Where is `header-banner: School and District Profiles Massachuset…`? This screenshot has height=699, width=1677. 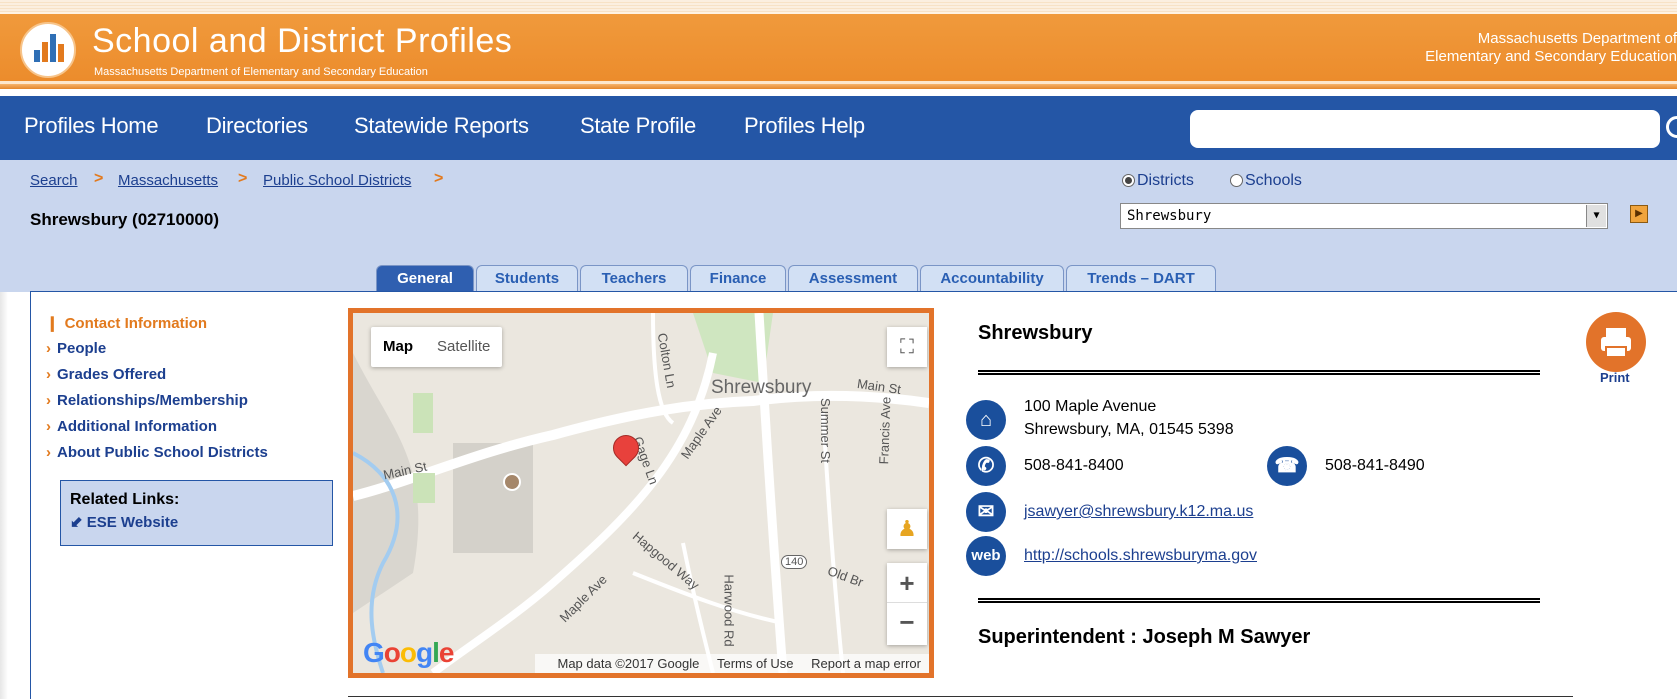
header-banner: School and District Profiles Massachuset… is located at coordinates (838, 48).